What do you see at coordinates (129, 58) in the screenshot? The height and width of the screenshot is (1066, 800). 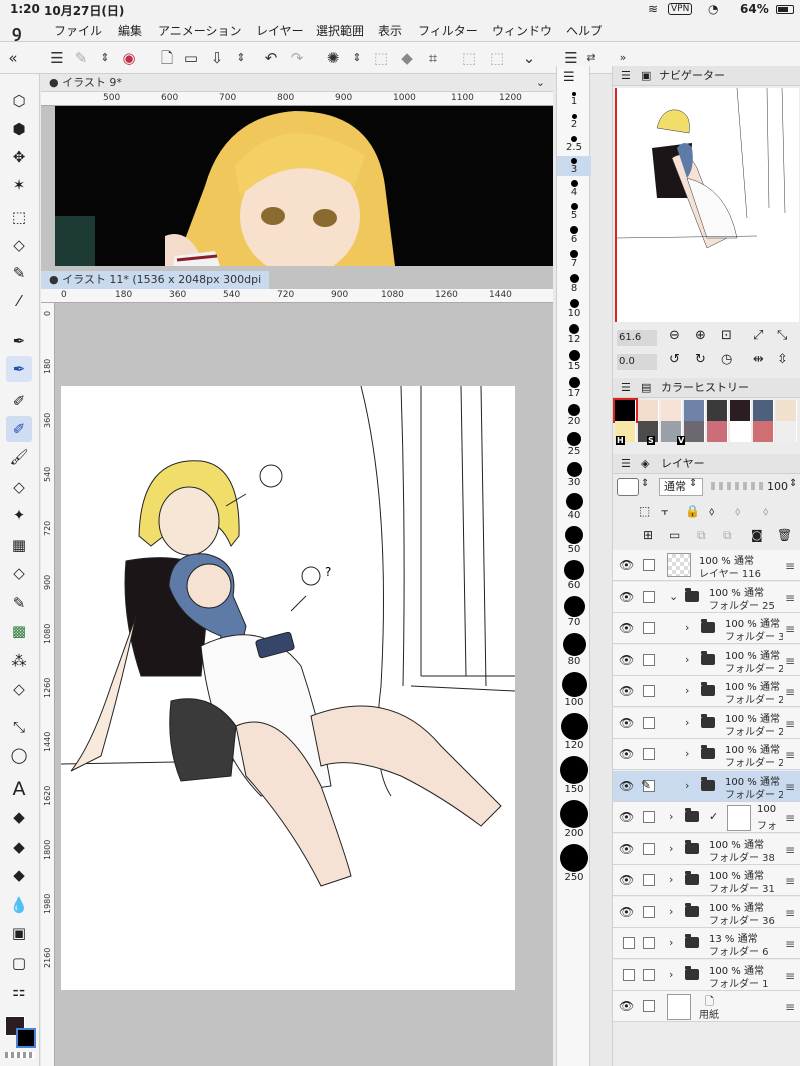 I see `companion-icon: ◉` at bounding box center [129, 58].